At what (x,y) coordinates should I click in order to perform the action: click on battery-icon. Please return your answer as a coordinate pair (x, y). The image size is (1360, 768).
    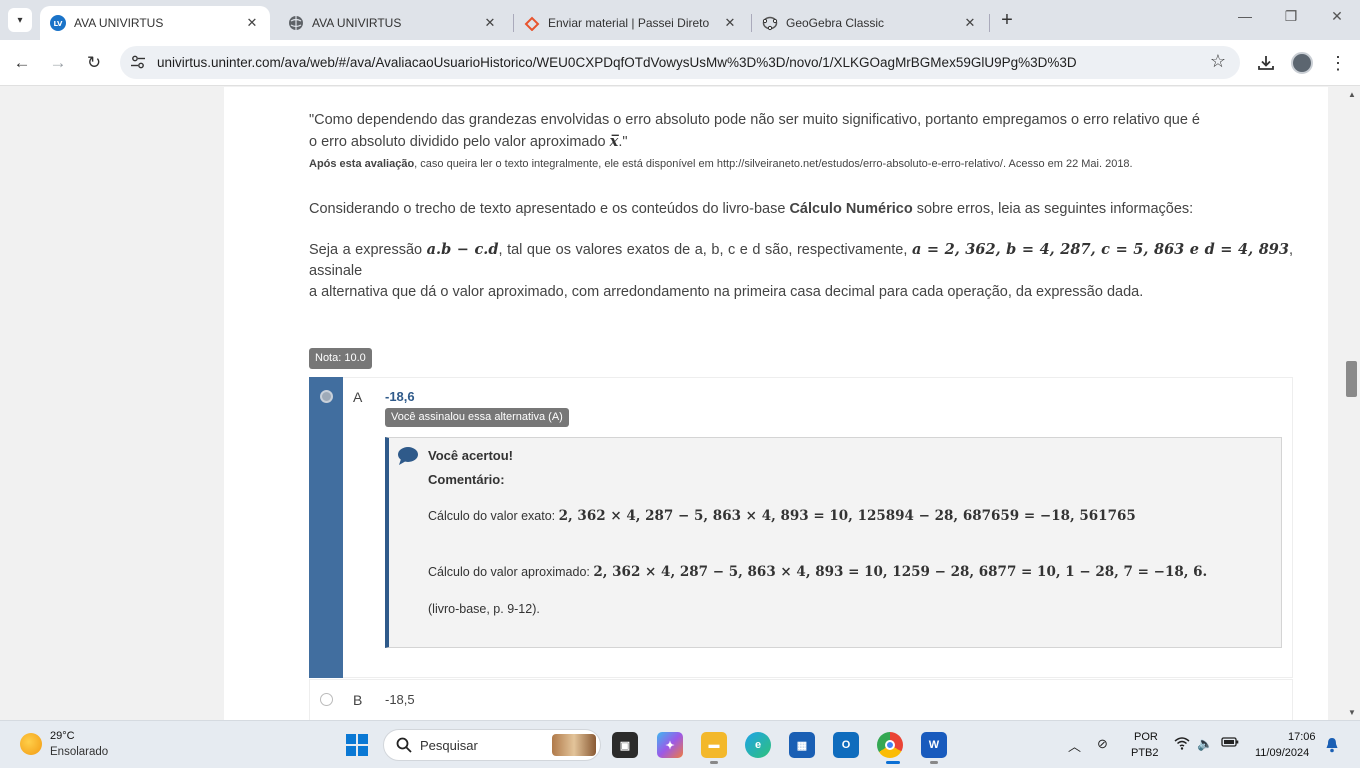
    Looking at the image, I should click on (1230, 743).